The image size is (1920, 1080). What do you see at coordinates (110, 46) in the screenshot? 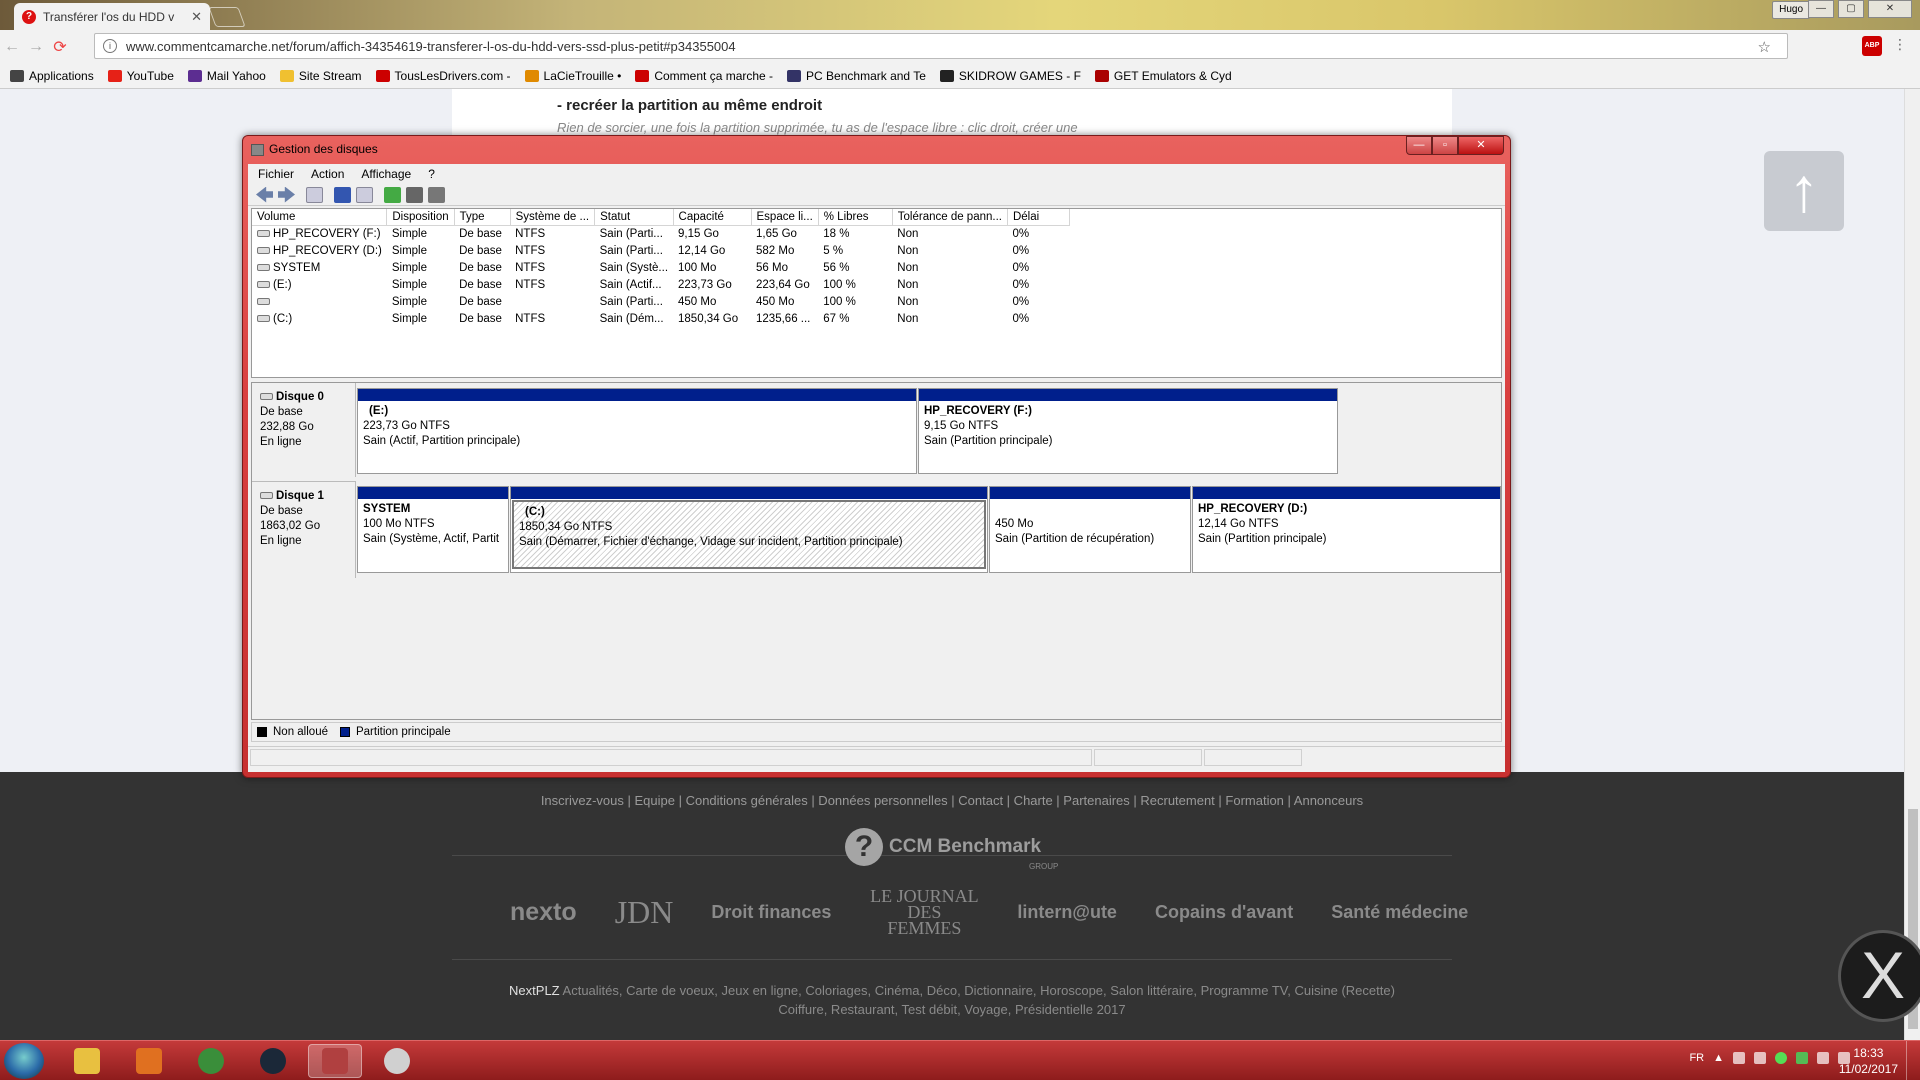
I see `info-icon: i` at bounding box center [110, 46].